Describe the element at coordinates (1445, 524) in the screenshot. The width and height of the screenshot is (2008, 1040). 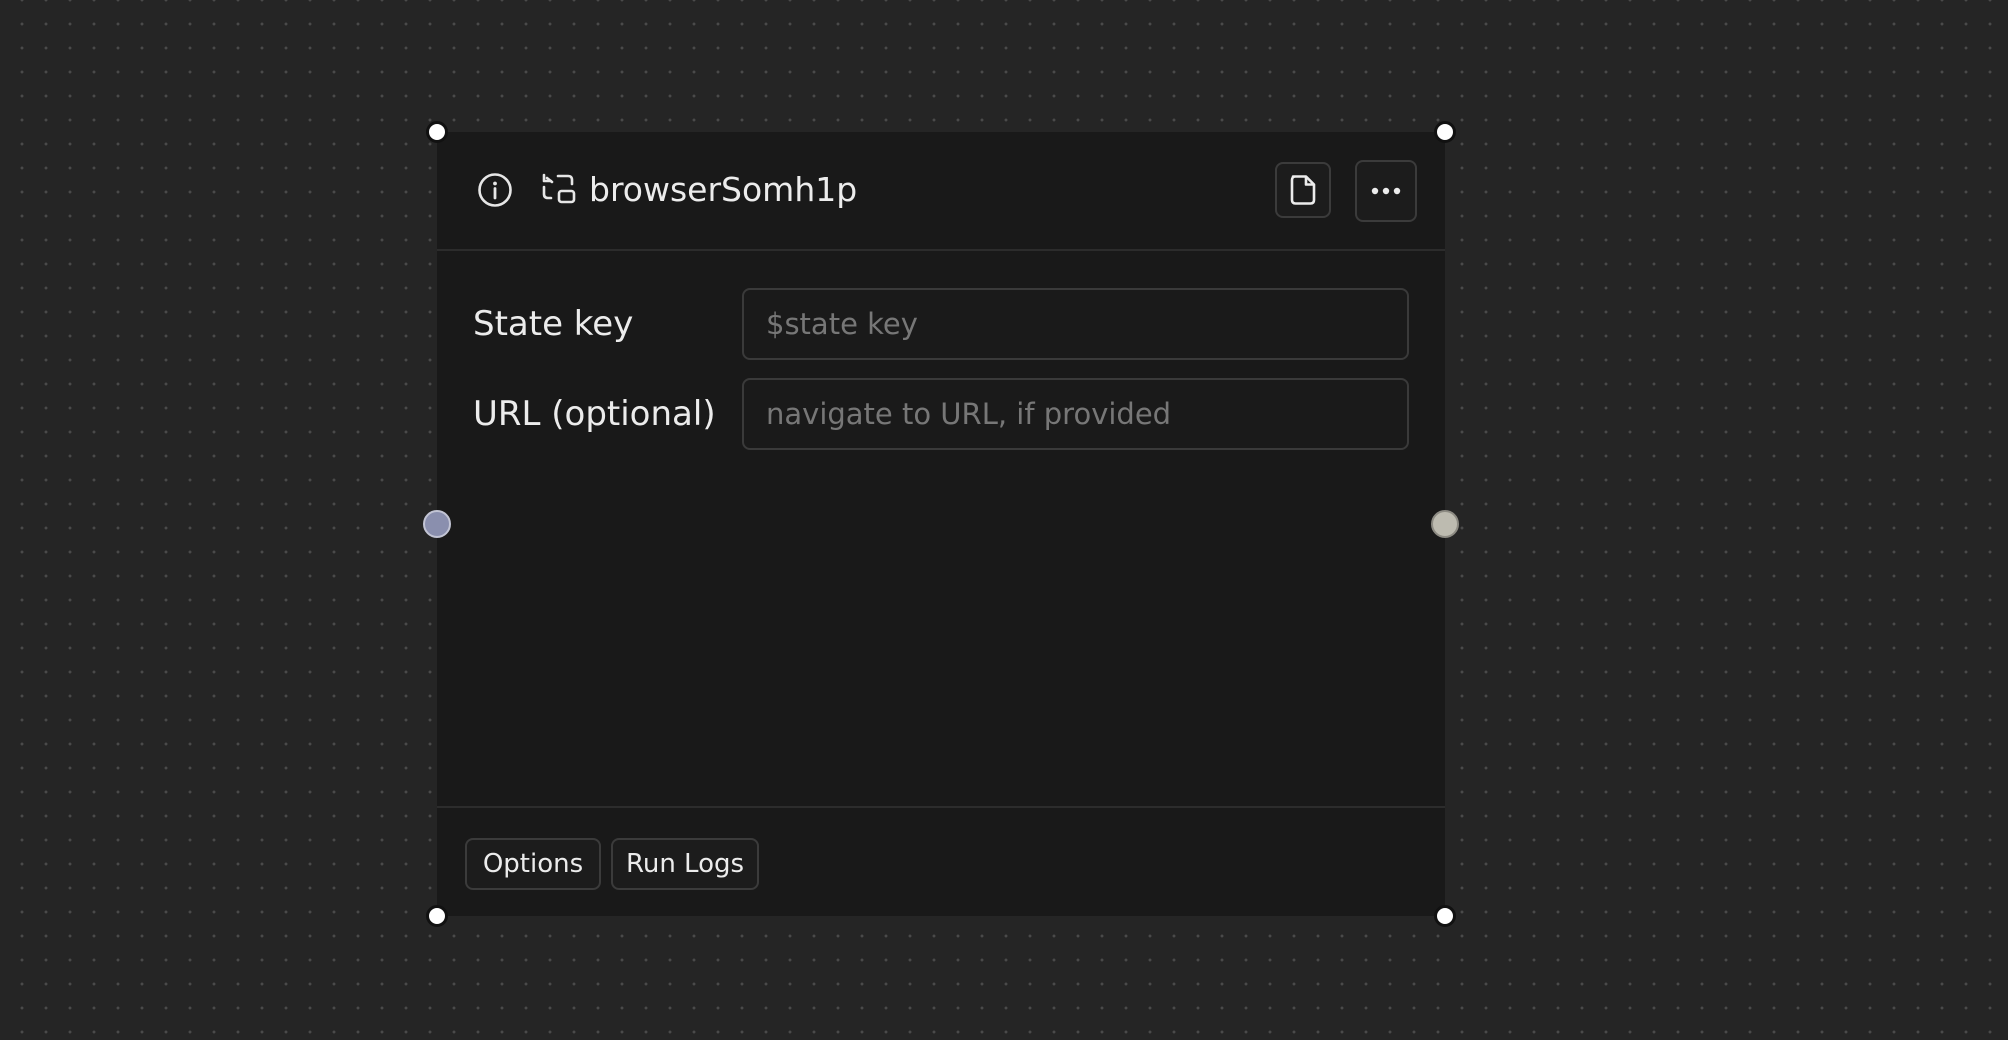
I see `output-port` at that location.